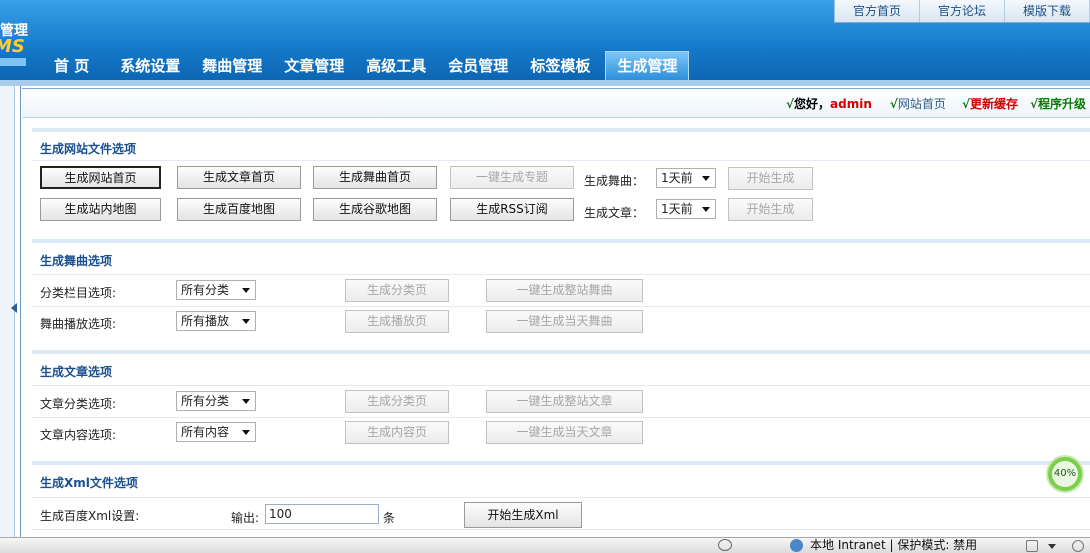 The image size is (1090, 553). What do you see at coordinates (232, 66) in the screenshot?
I see `nav-dance-management: 舞曲管理` at bounding box center [232, 66].